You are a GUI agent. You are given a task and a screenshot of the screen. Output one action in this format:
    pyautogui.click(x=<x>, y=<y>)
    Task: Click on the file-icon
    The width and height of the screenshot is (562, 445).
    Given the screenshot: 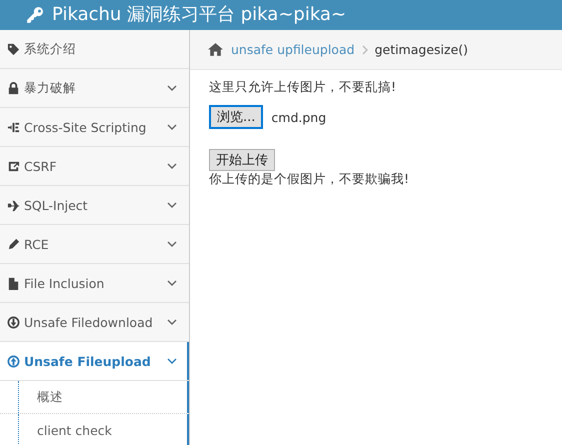 What is the action you would take?
    pyautogui.click(x=13, y=283)
    